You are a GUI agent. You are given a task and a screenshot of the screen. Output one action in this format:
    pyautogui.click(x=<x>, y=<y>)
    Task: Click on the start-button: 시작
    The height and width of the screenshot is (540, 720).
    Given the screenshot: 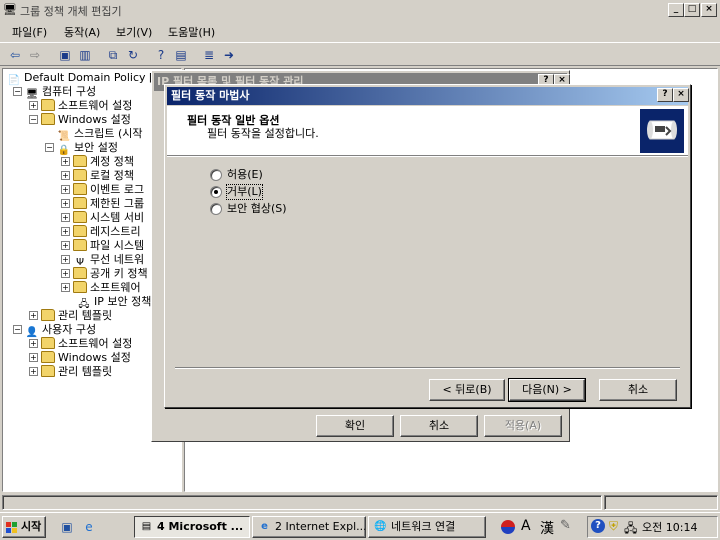 What is the action you would take?
    pyautogui.click(x=24, y=527)
    